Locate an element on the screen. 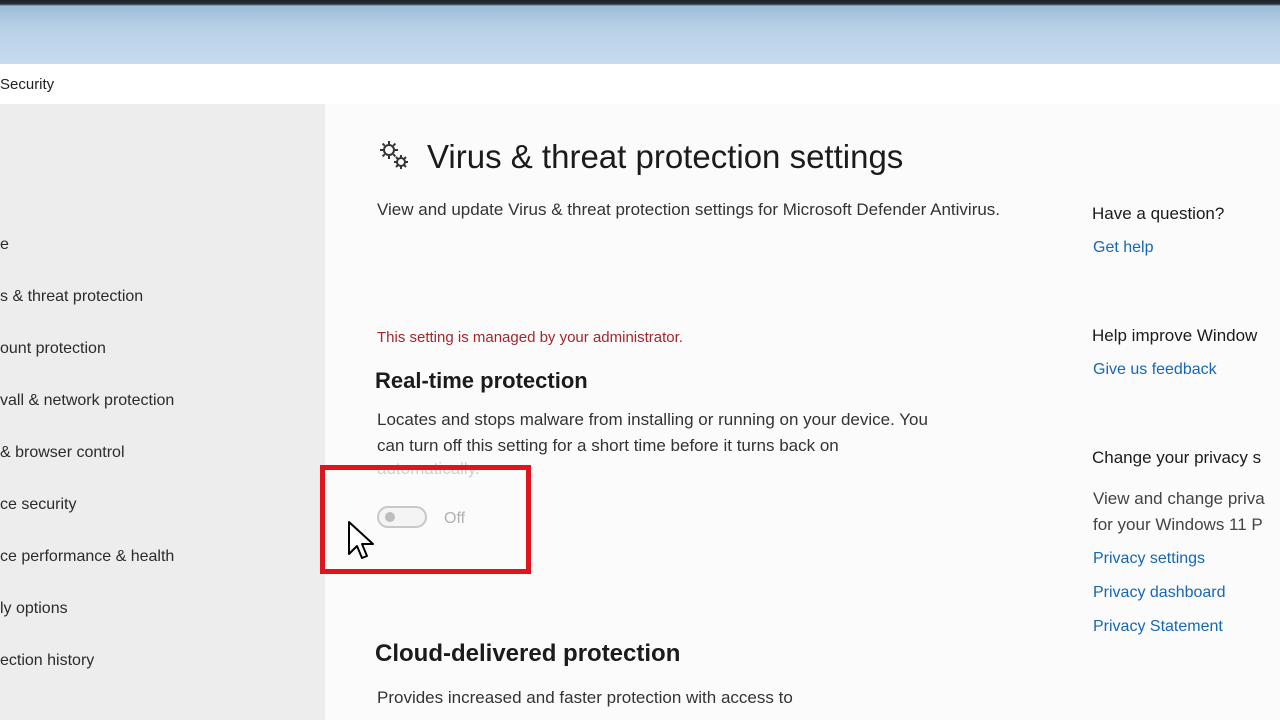 The height and width of the screenshot is (720, 1280). sidebar-item-virus-threat-protection: s & threat protection is located at coordinates (71, 297).